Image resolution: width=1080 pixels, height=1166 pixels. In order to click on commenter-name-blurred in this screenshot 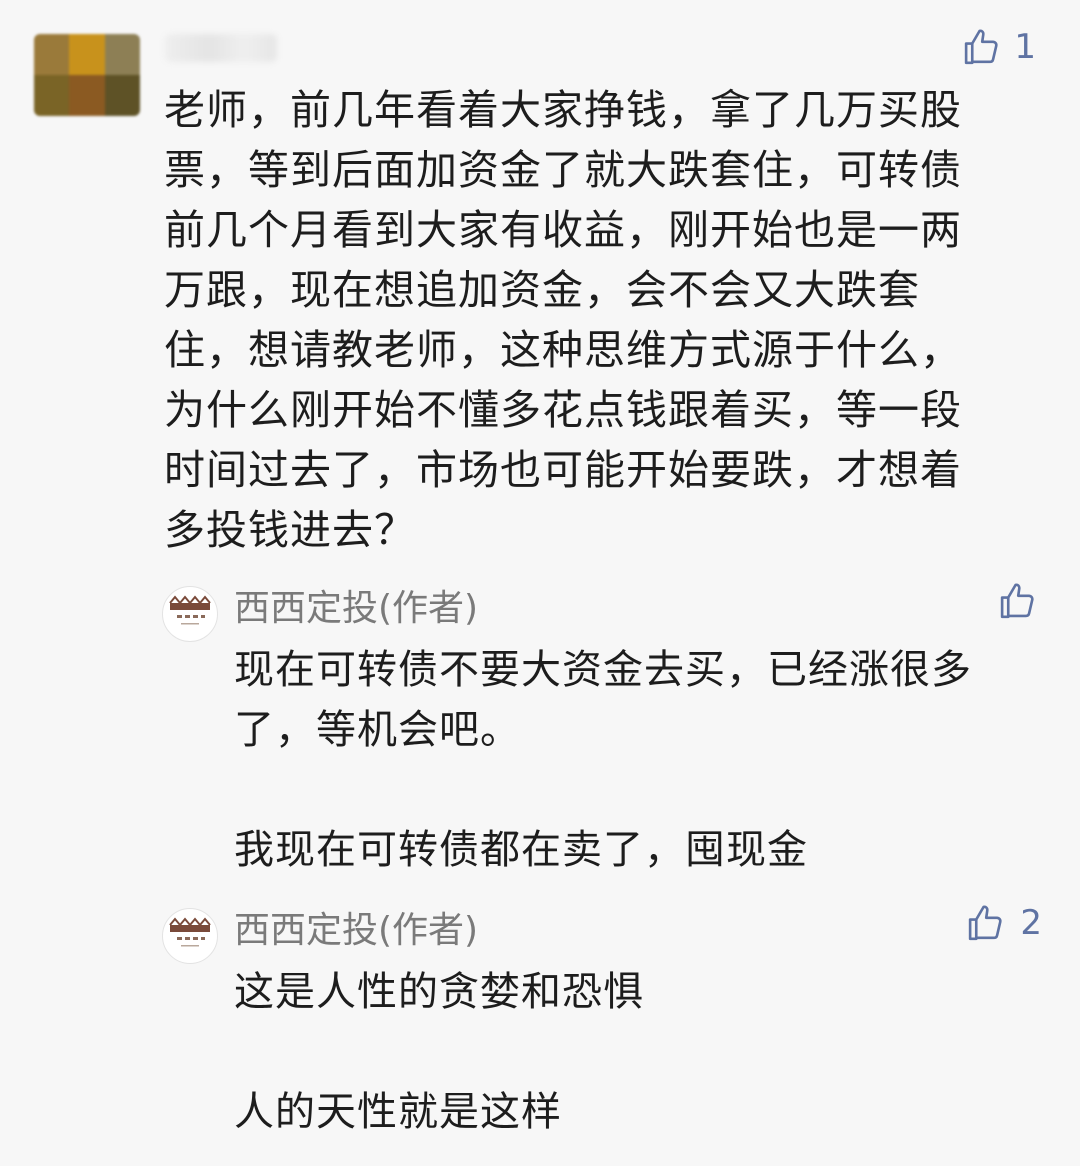, I will do `click(221, 48)`.